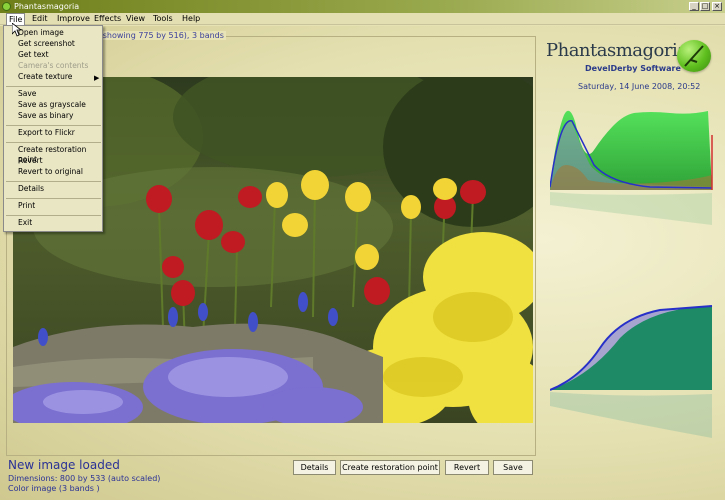 This screenshot has width=725, height=500. I want to click on maximize-button: □, so click(705, 6).